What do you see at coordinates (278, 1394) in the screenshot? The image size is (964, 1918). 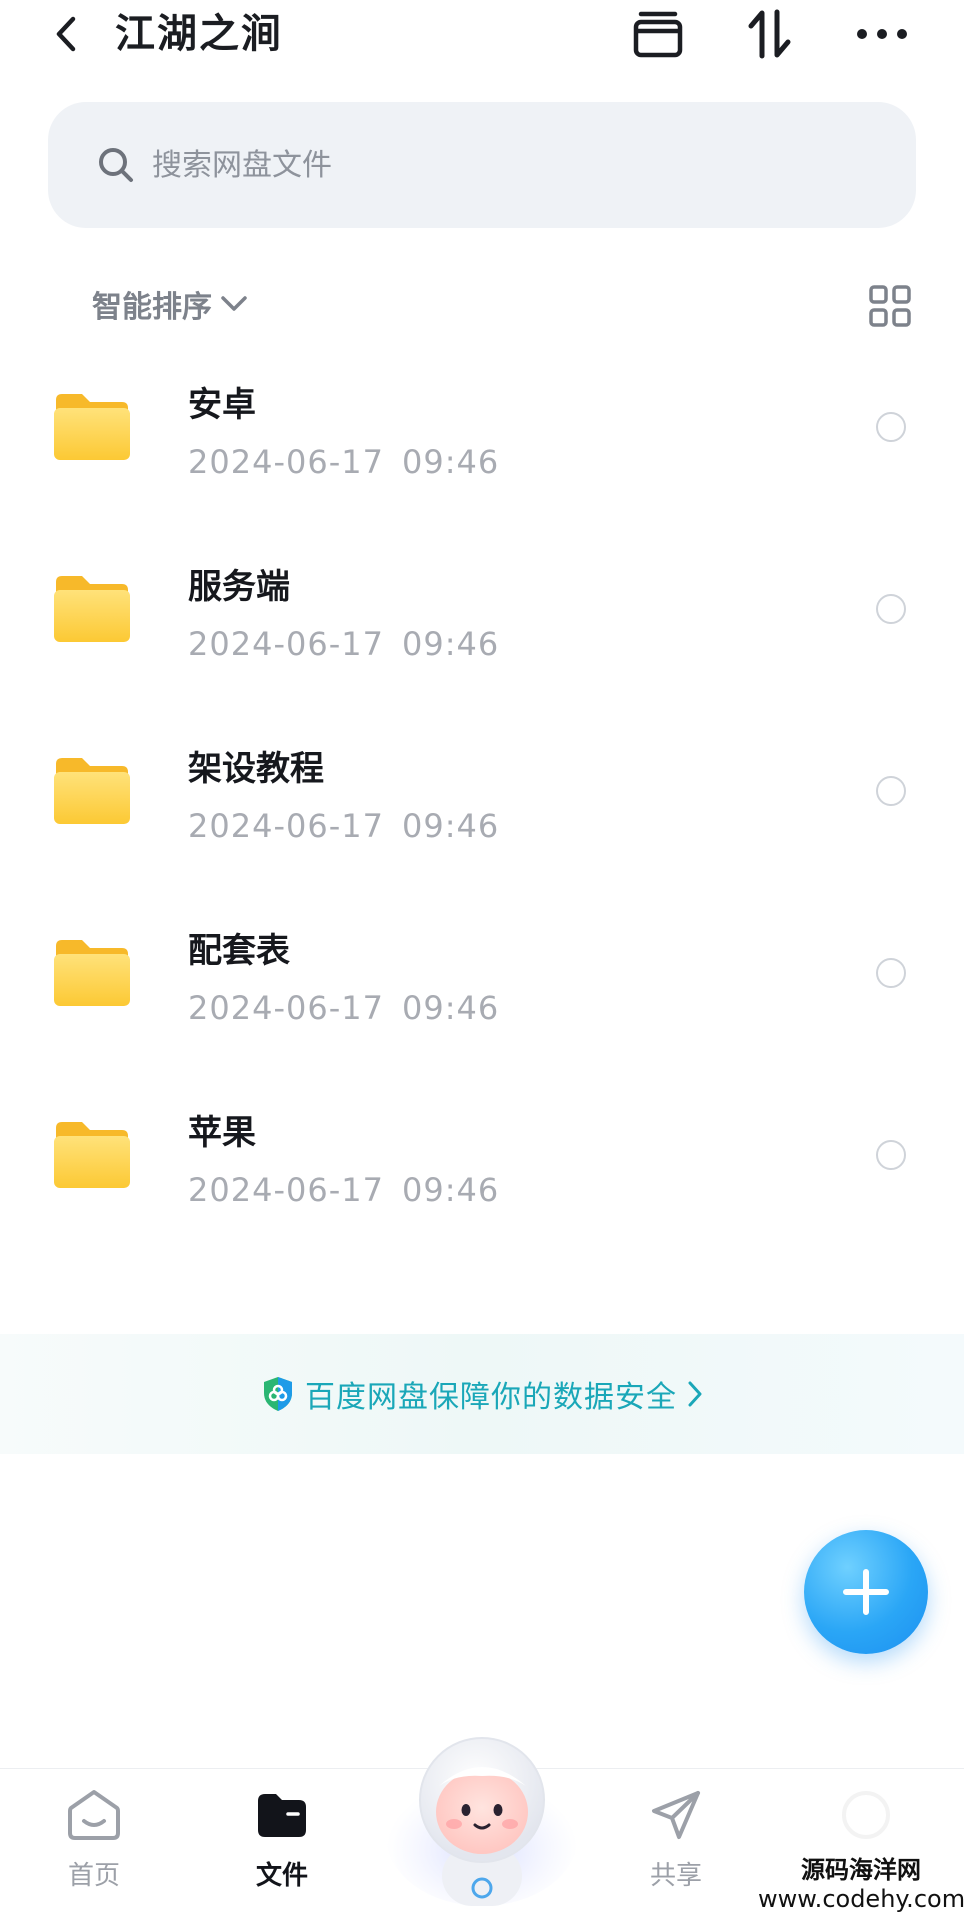 I see `shield-icon` at bounding box center [278, 1394].